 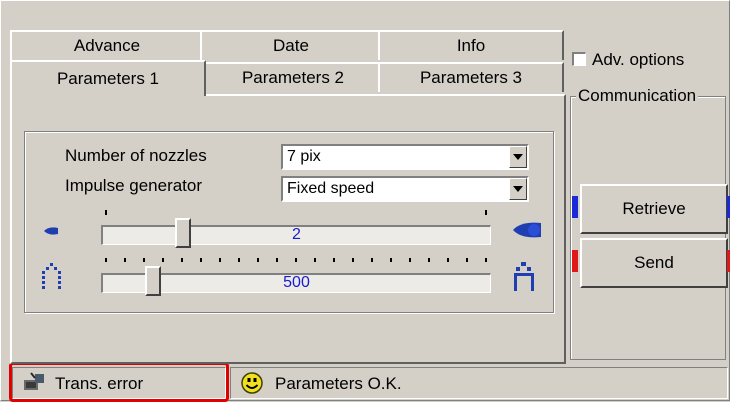 I want to click on tab-advance: Advance, so click(x=107, y=45).